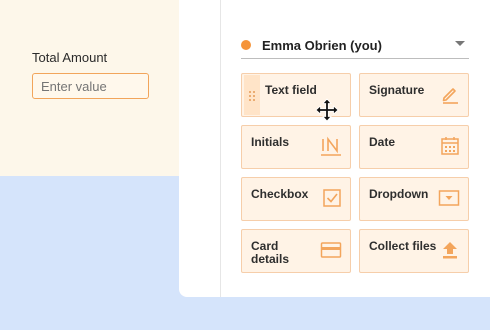 The width and height of the screenshot is (490, 330). I want to click on field-tile-label: Collect files, so click(403, 246).